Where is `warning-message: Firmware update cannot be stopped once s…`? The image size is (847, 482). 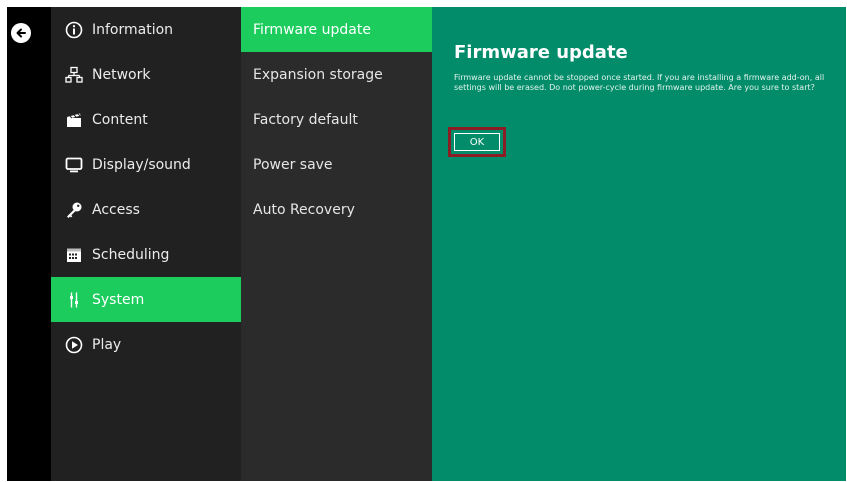 warning-message: Firmware update cannot be stopped once s… is located at coordinates (639, 82).